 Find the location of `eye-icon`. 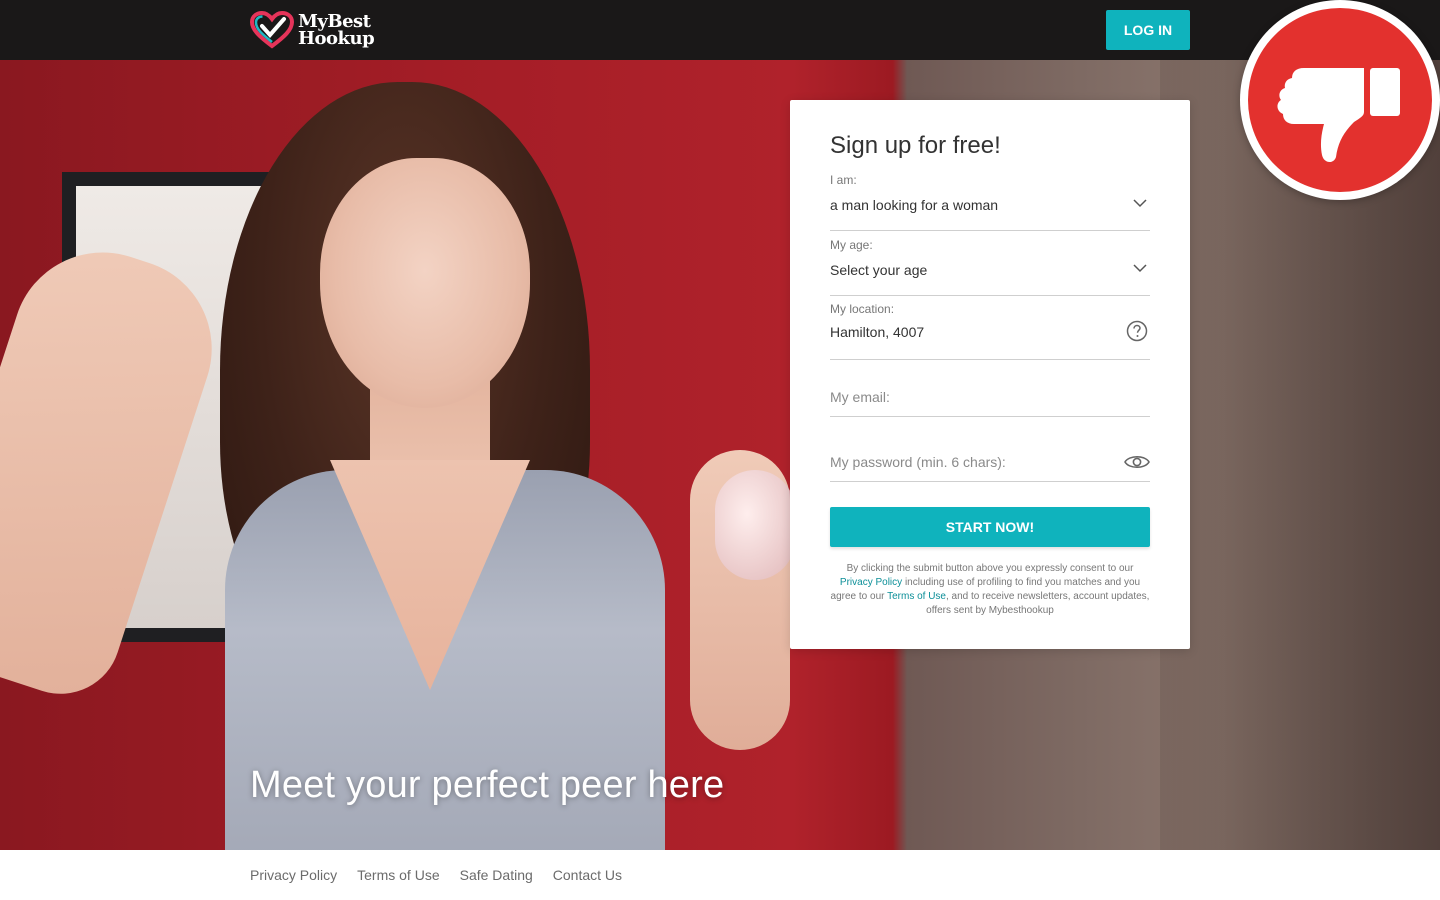

eye-icon is located at coordinates (1137, 462).